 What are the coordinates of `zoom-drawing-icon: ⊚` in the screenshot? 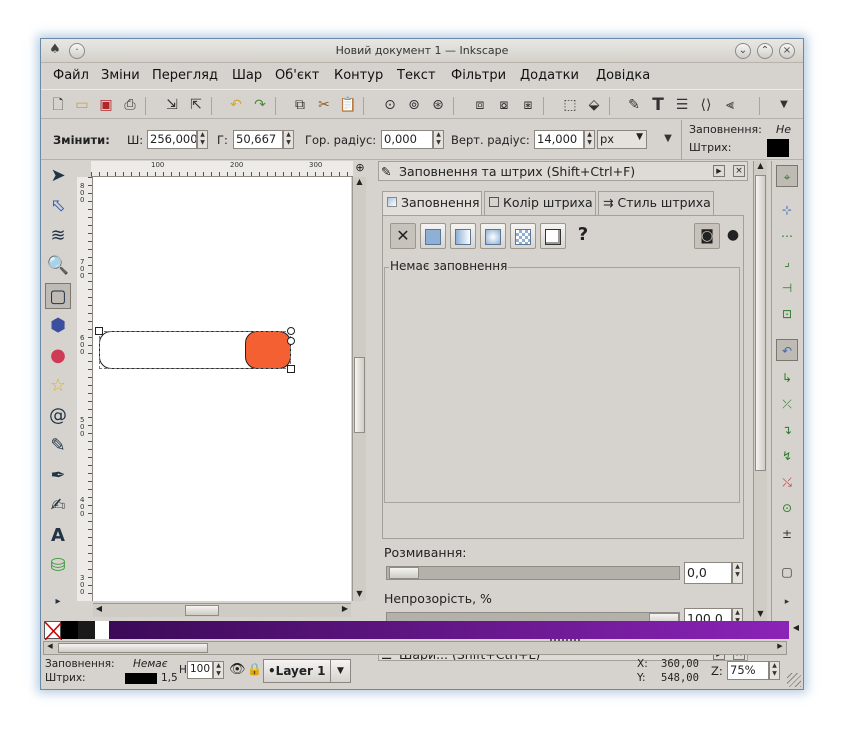 It's located at (414, 105).